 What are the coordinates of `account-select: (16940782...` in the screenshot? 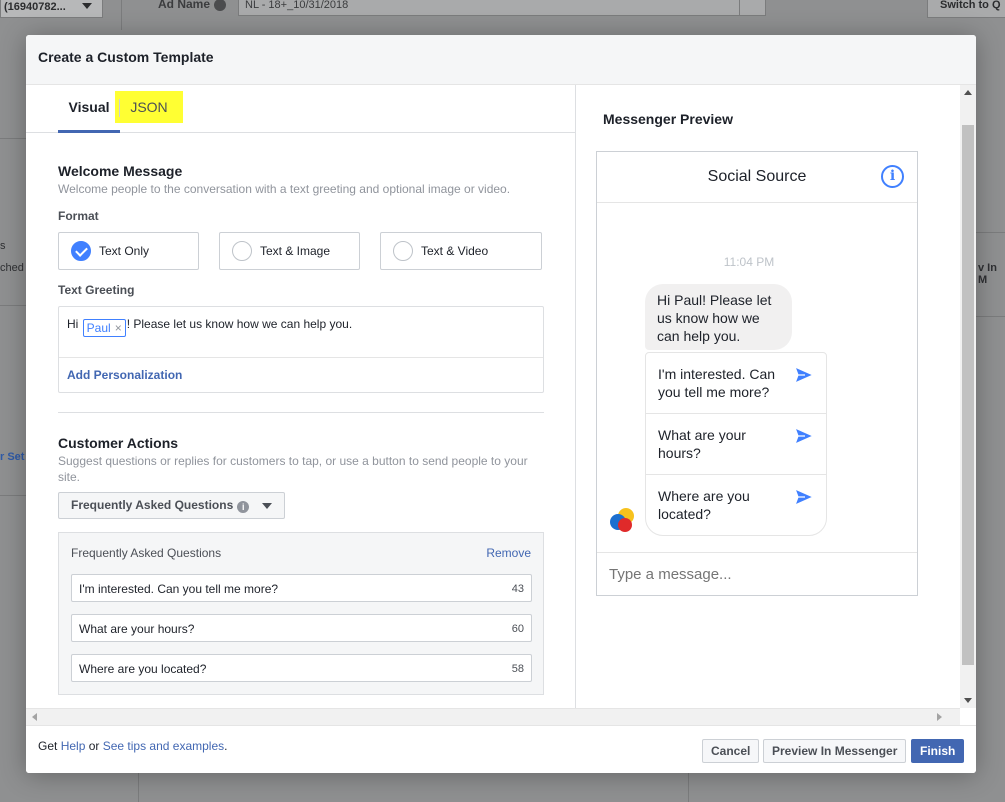 It's located at (51, 9).